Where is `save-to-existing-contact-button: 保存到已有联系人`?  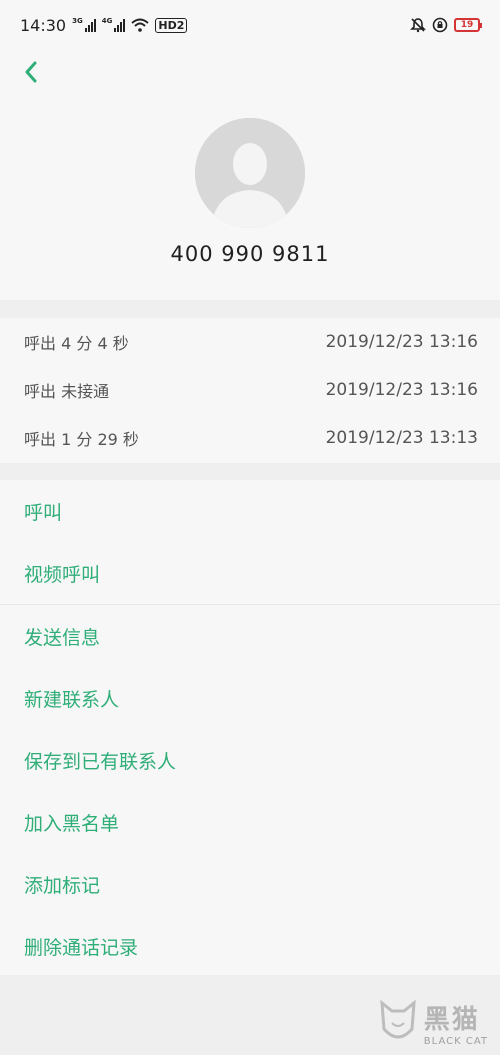 save-to-existing-contact-button: 保存到已有联系人 is located at coordinates (250, 760).